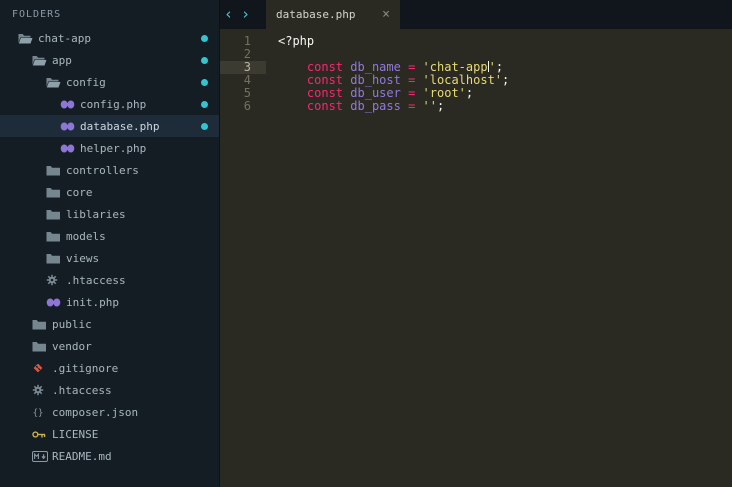 This screenshot has height=487, width=732. Describe the element at coordinates (476, 14) in the screenshot. I see `tab-bar: ‹ › database.php ×` at that location.